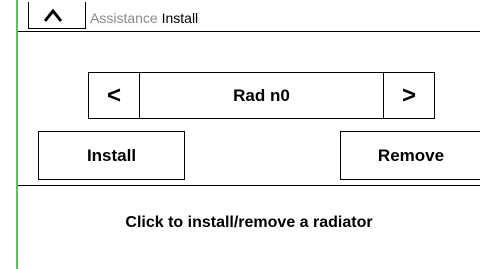 The image size is (480, 269). I want to click on chevron-up-icon, so click(53, 15).